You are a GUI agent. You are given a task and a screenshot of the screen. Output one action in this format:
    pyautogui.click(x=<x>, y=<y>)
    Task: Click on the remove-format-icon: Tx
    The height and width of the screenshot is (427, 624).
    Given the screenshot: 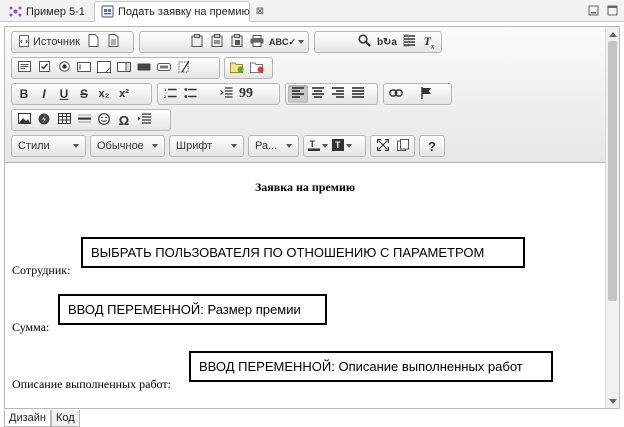 What is the action you would take?
    pyautogui.click(x=429, y=42)
    